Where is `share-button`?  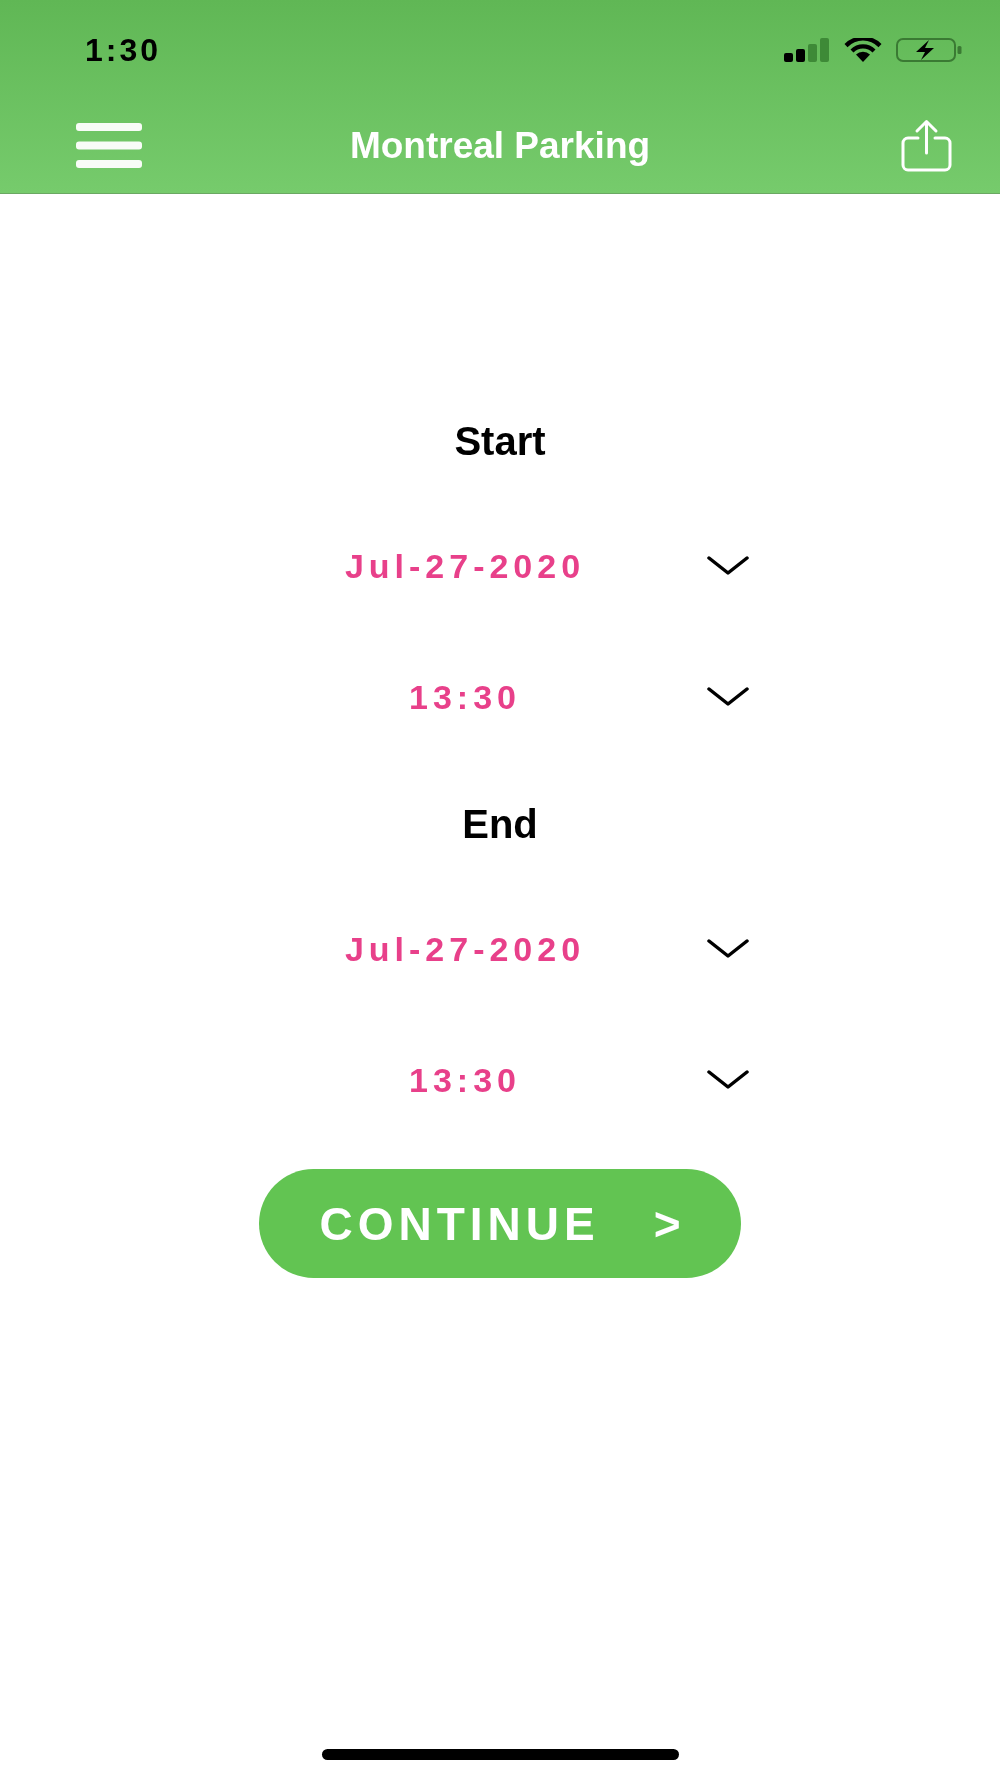
share-button is located at coordinates (926, 145).